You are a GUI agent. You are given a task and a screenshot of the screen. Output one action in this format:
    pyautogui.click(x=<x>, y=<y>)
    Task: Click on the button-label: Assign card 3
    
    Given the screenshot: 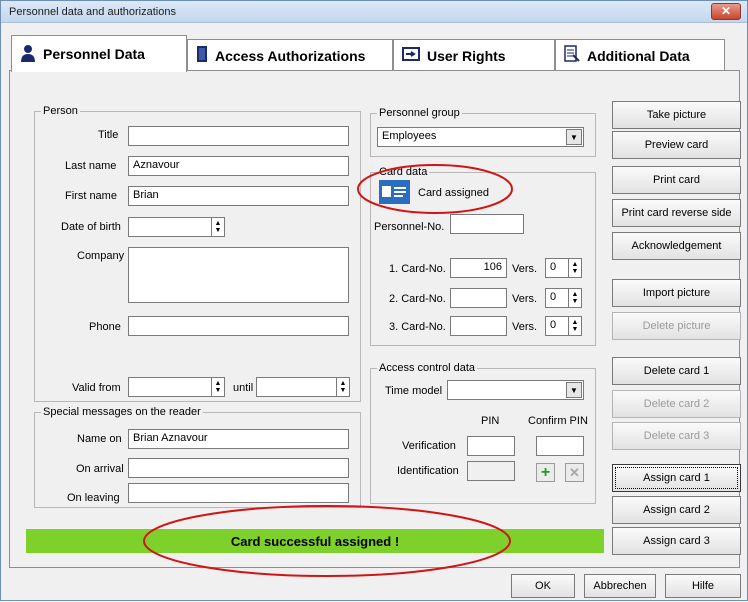 What is the action you would take?
    pyautogui.click(x=676, y=541)
    